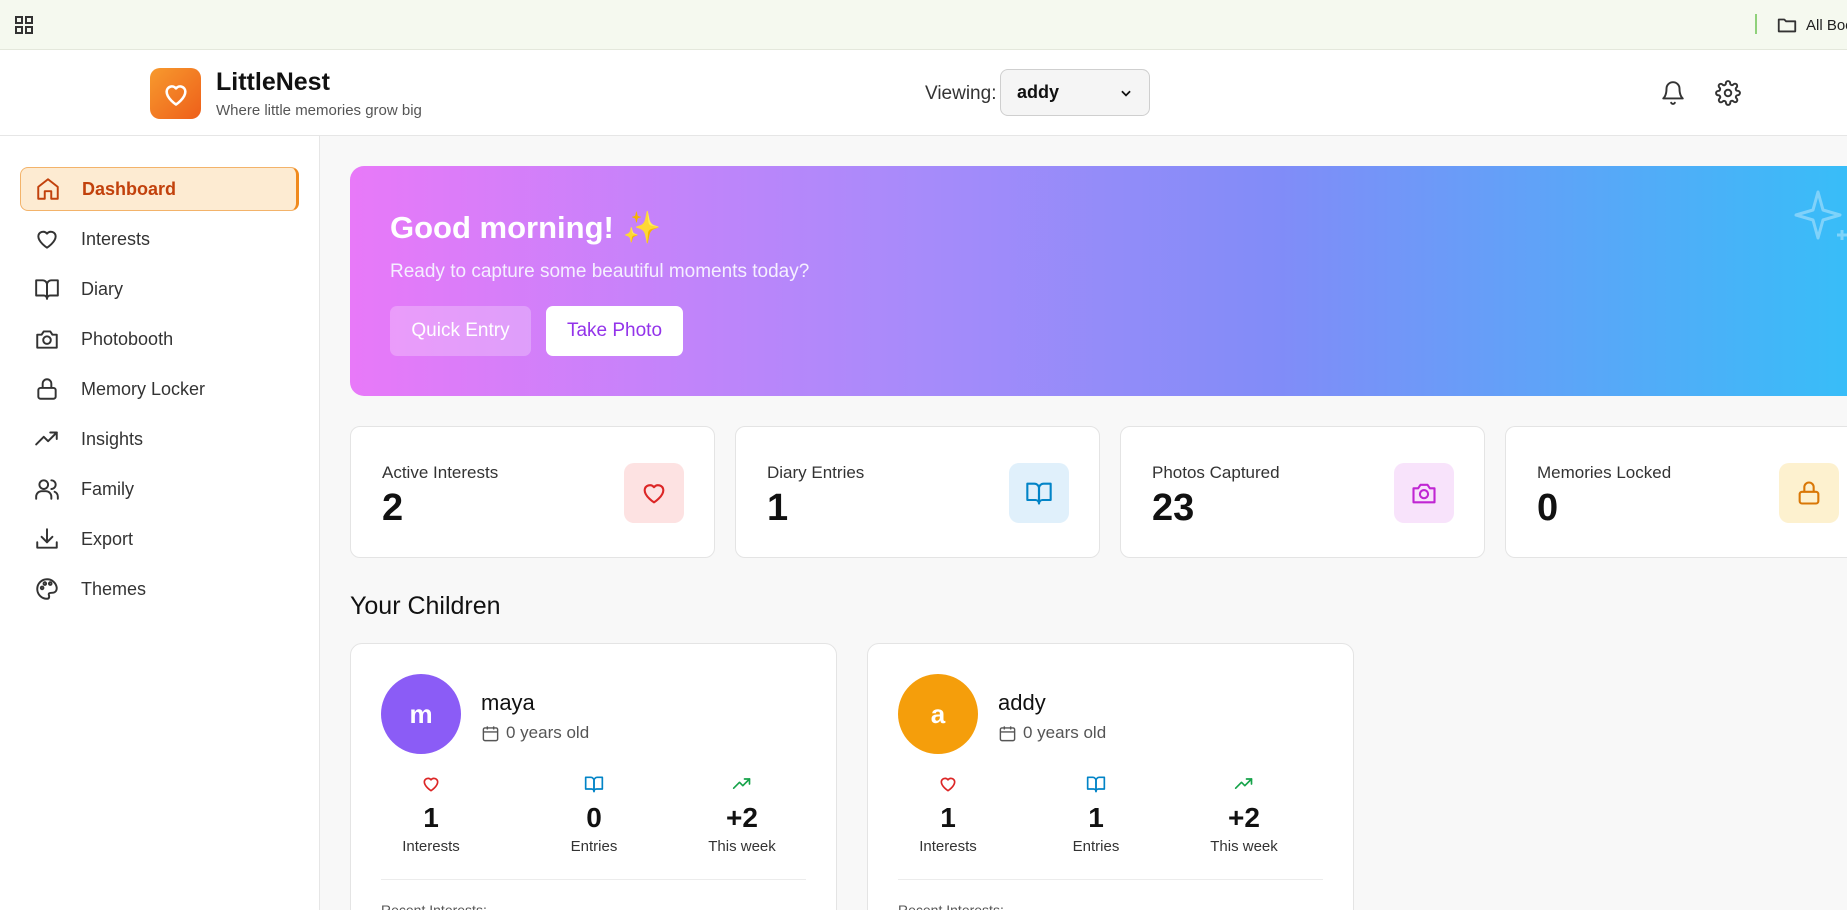 Image resolution: width=1847 pixels, height=910 pixels. Describe the element at coordinates (440, 472) in the screenshot. I see `stat-label: Active Interests` at that location.